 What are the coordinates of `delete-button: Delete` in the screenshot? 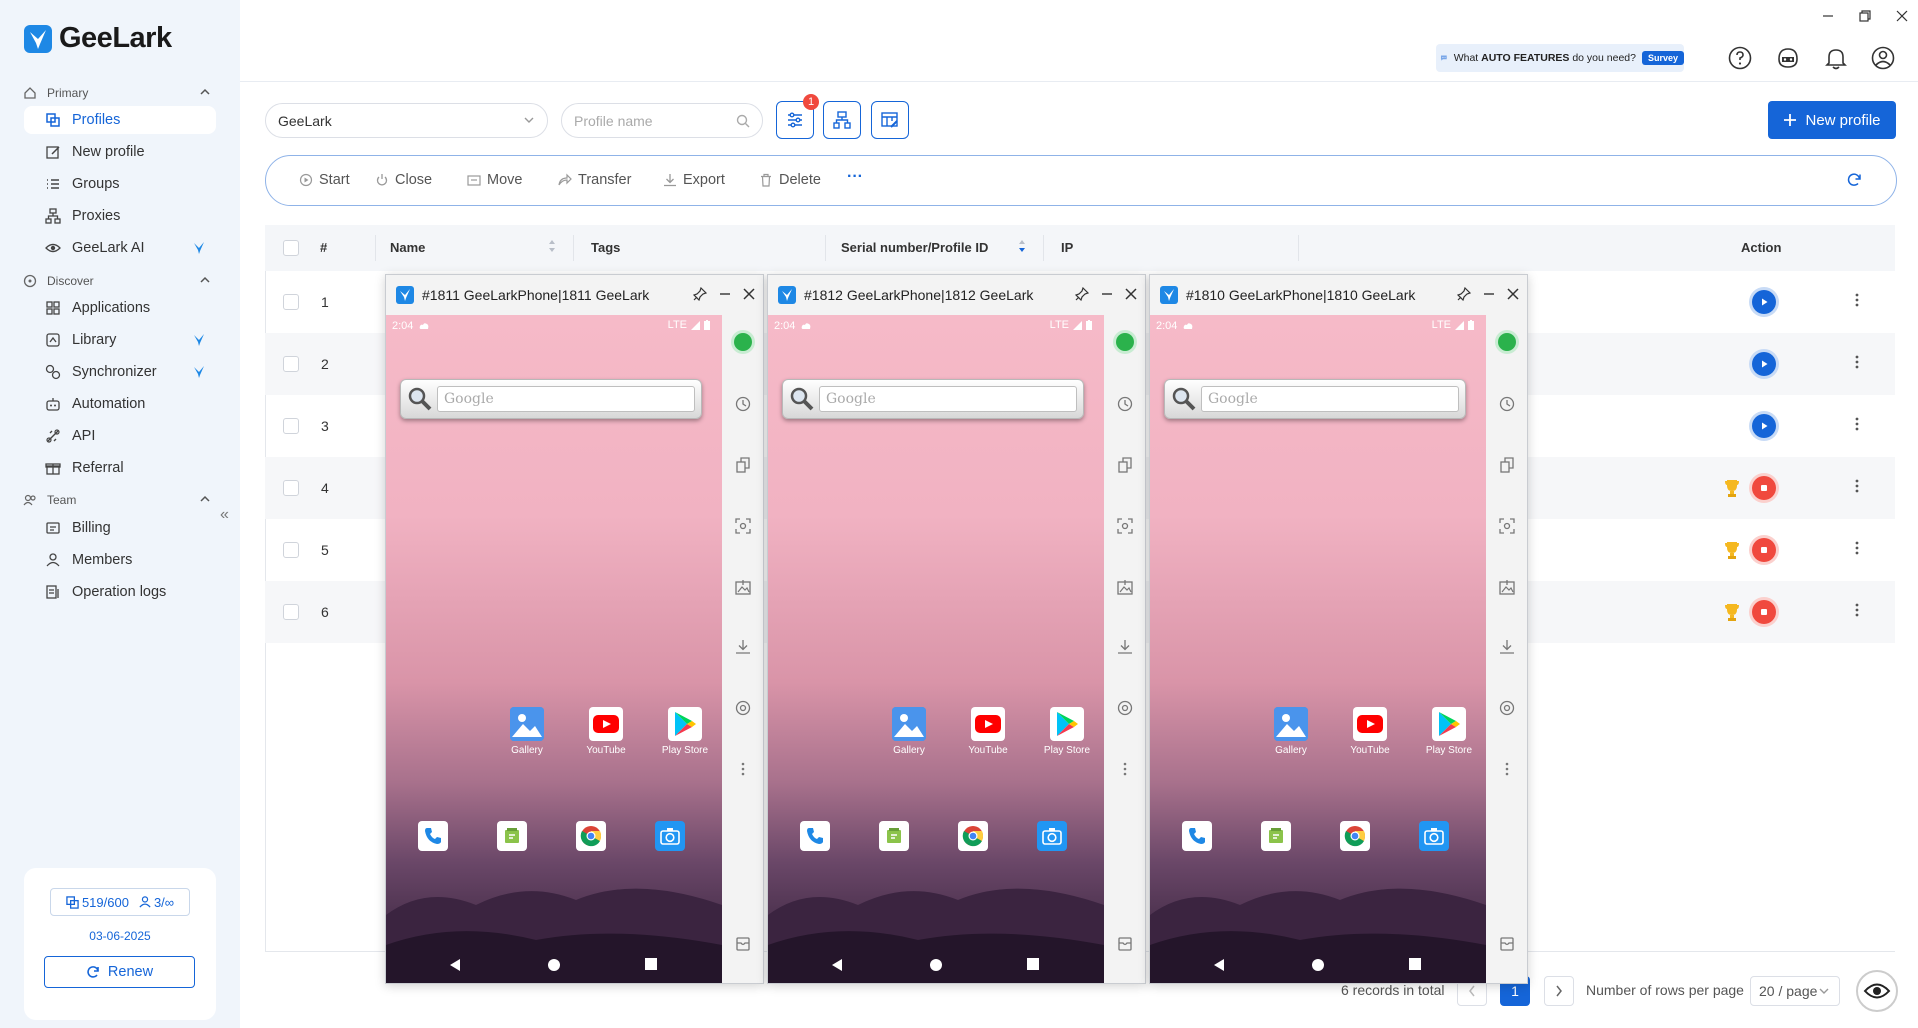 It's located at (790, 180).